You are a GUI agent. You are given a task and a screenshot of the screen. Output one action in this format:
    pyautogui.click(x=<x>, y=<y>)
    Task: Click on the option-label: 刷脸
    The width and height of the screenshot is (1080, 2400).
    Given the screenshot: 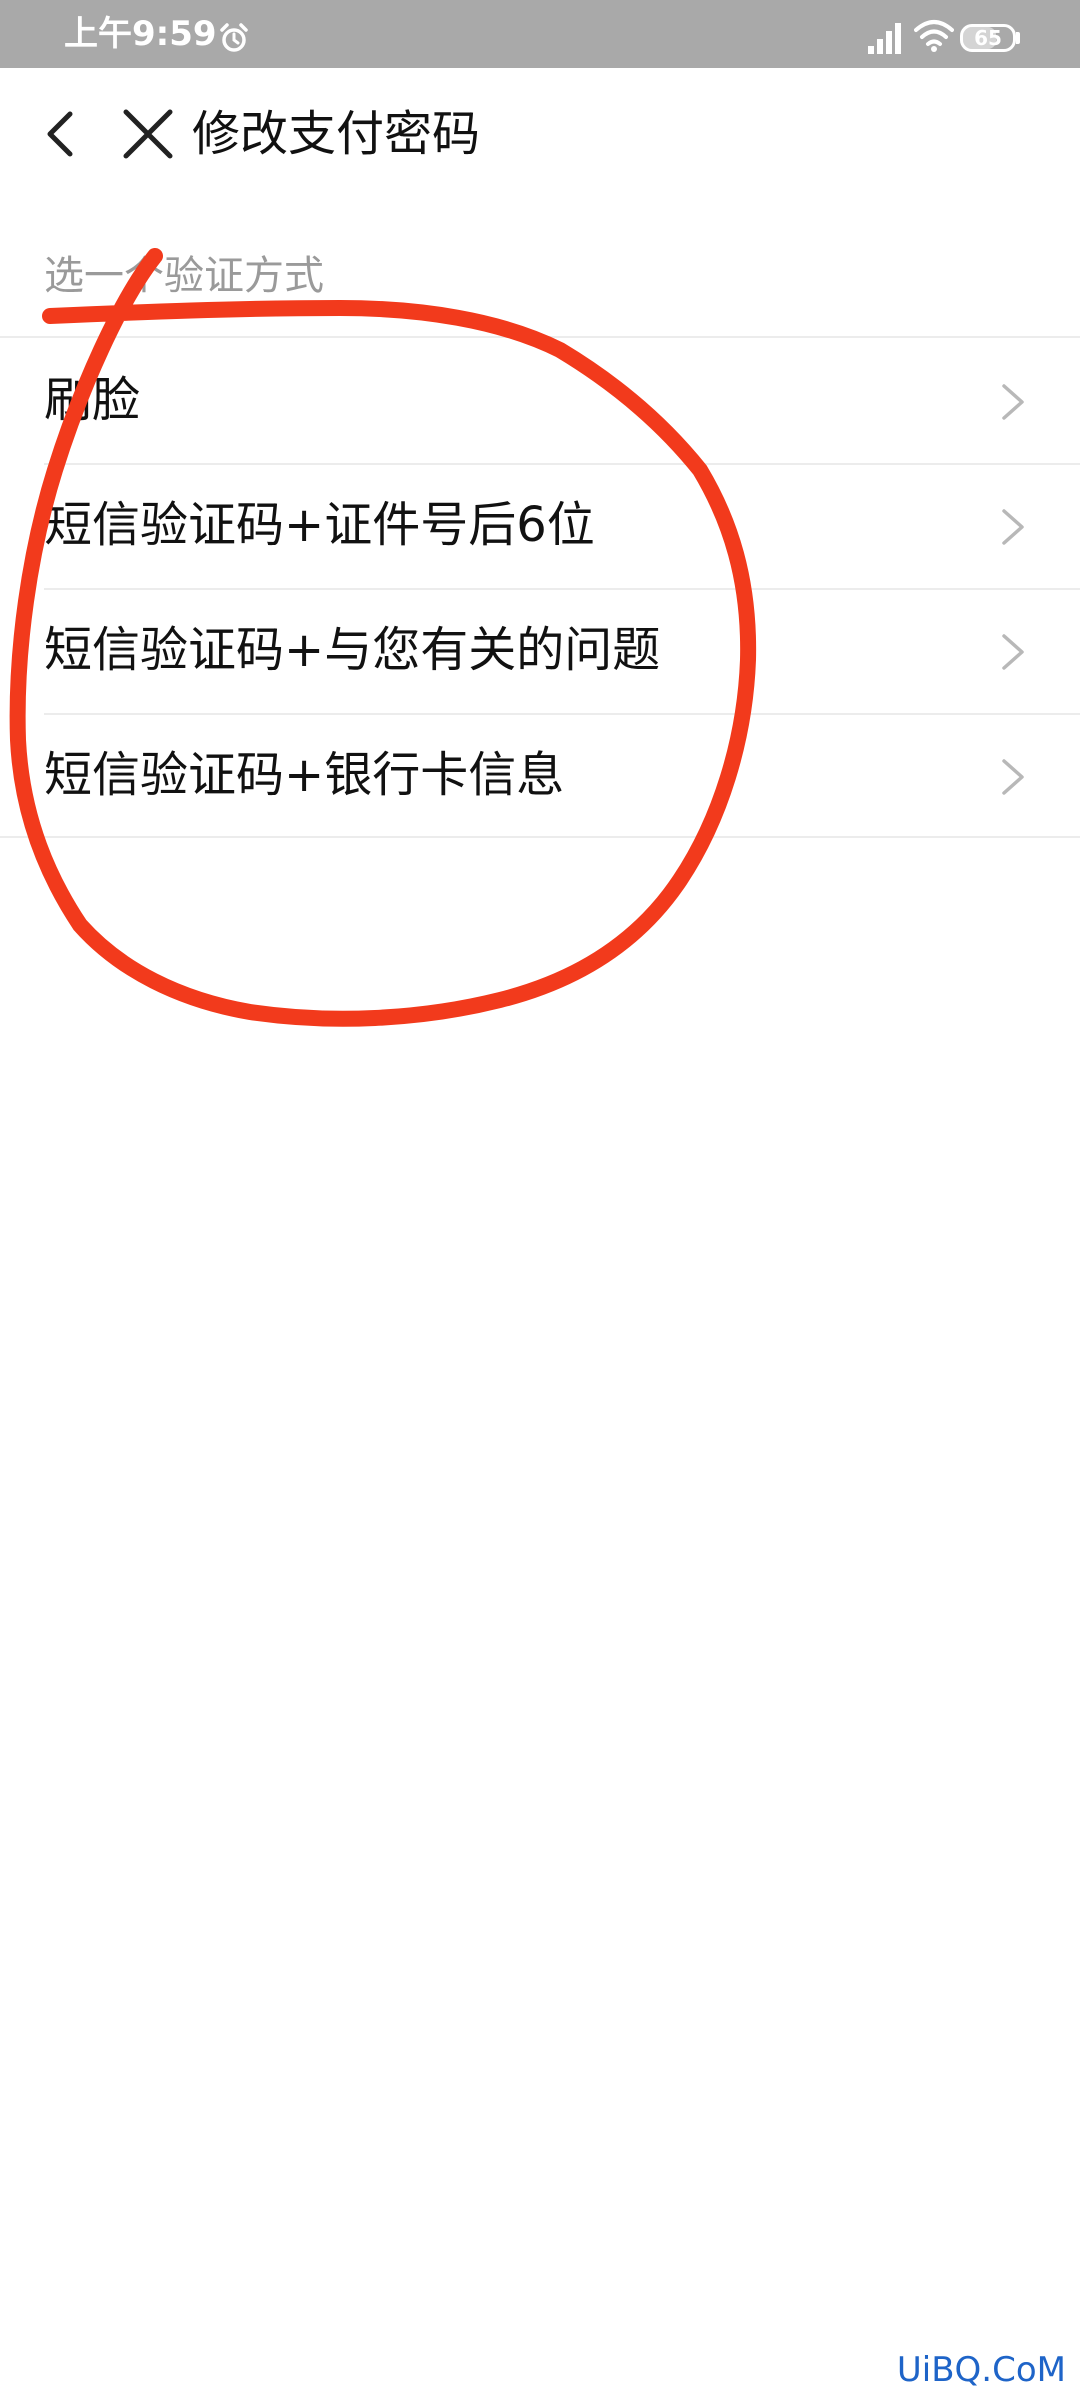 What is the action you would take?
    pyautogui.click(x=92, y=400)
    